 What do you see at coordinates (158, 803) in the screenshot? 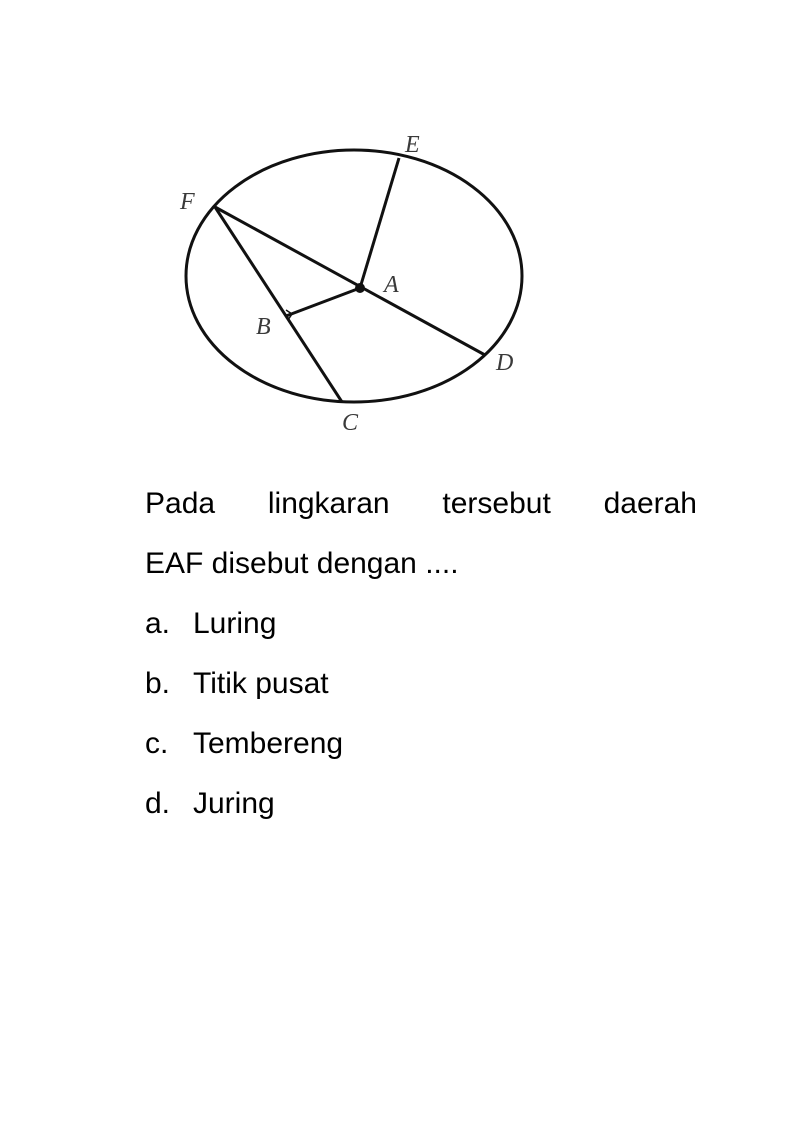
I see `option-letter: d.` at bounding box center [158, 803].